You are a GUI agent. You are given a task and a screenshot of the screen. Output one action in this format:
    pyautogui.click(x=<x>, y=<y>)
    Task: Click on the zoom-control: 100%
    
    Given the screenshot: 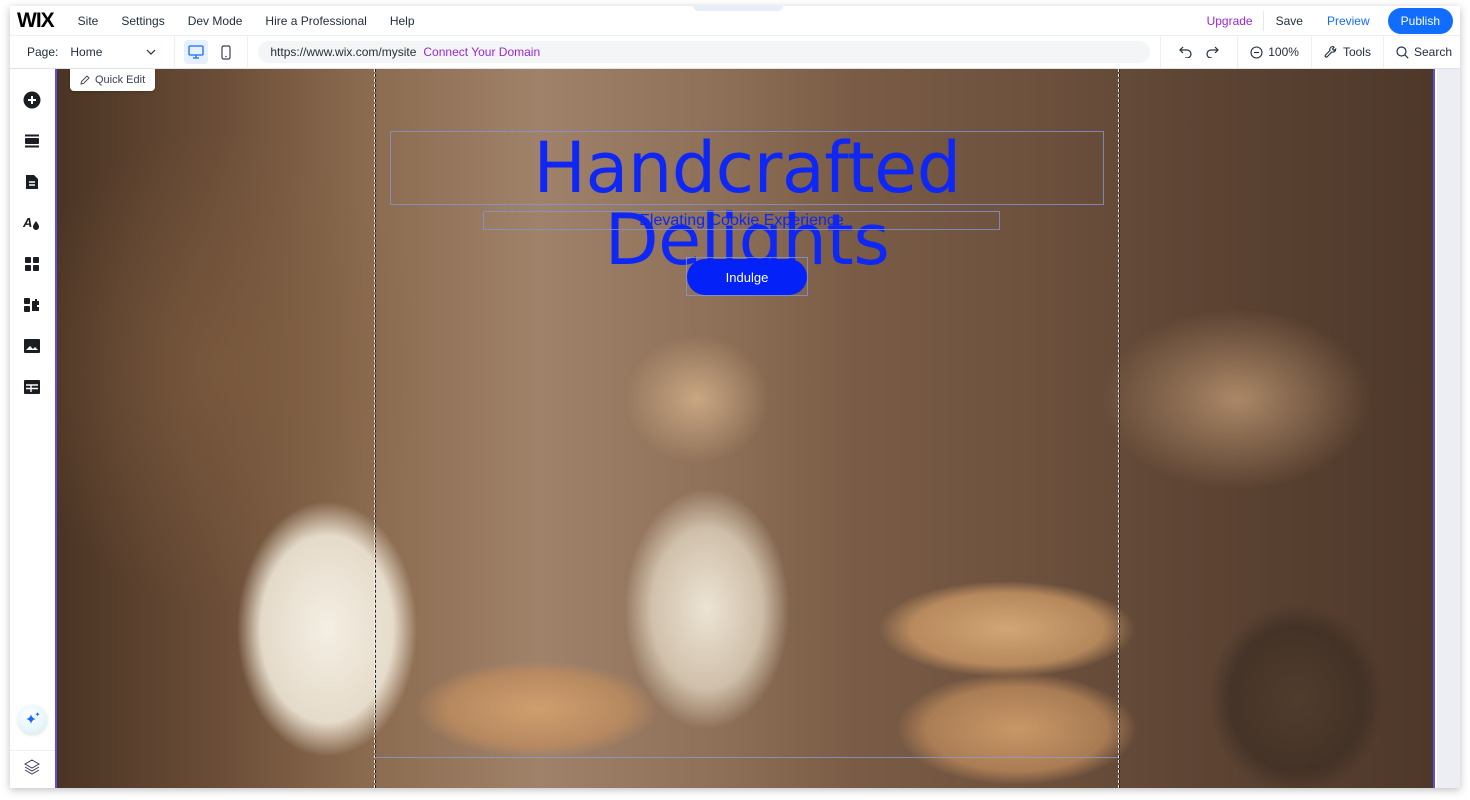 What is the action you would take?
    pyautogui.click(x=1274, y=52)
    